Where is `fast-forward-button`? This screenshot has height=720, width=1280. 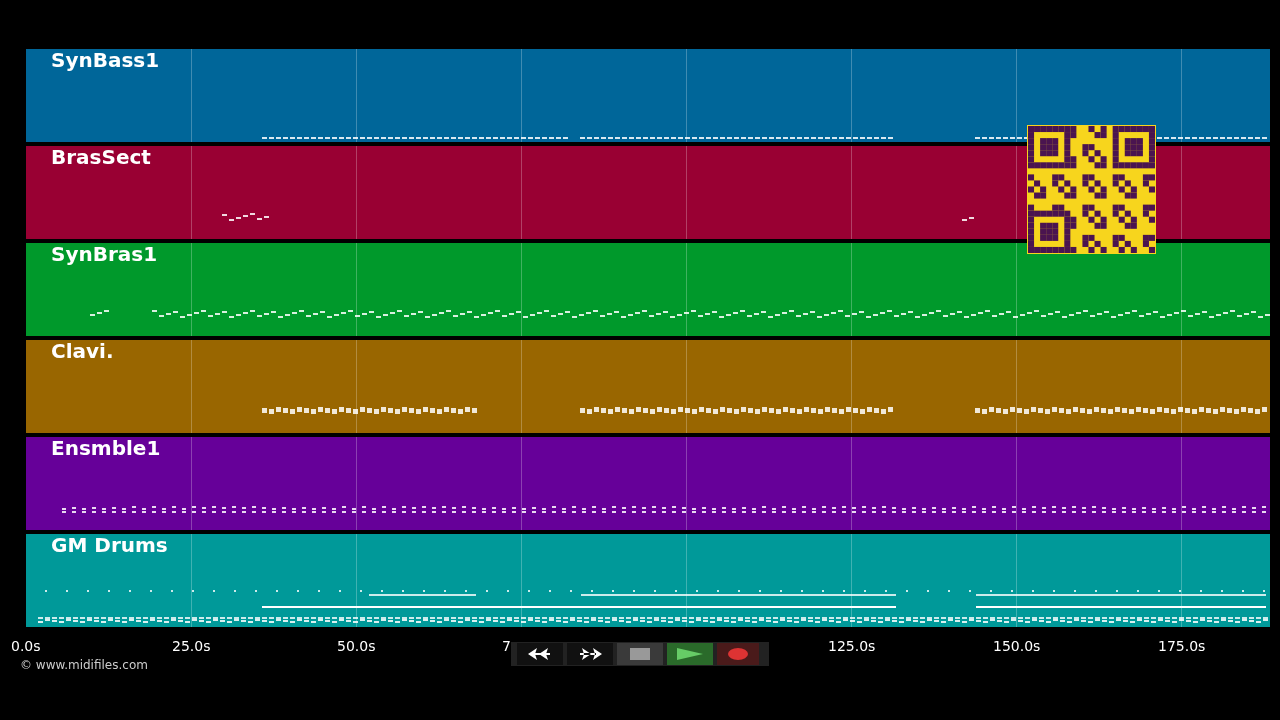
fast-forward-button is located at coordinates (590, 654).